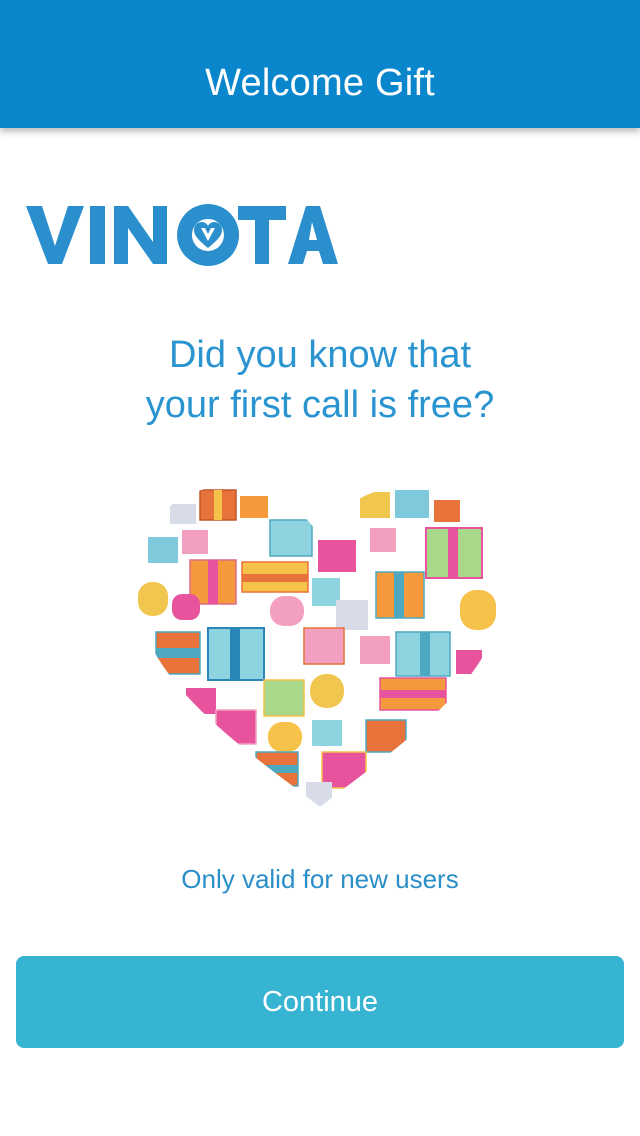 Image resolution: width=640 pixels, height=1136 pixels. Describe the element at coordinates (320, 879) in the screenshot. I see `new-users-note: Only valid for new users` at that location.